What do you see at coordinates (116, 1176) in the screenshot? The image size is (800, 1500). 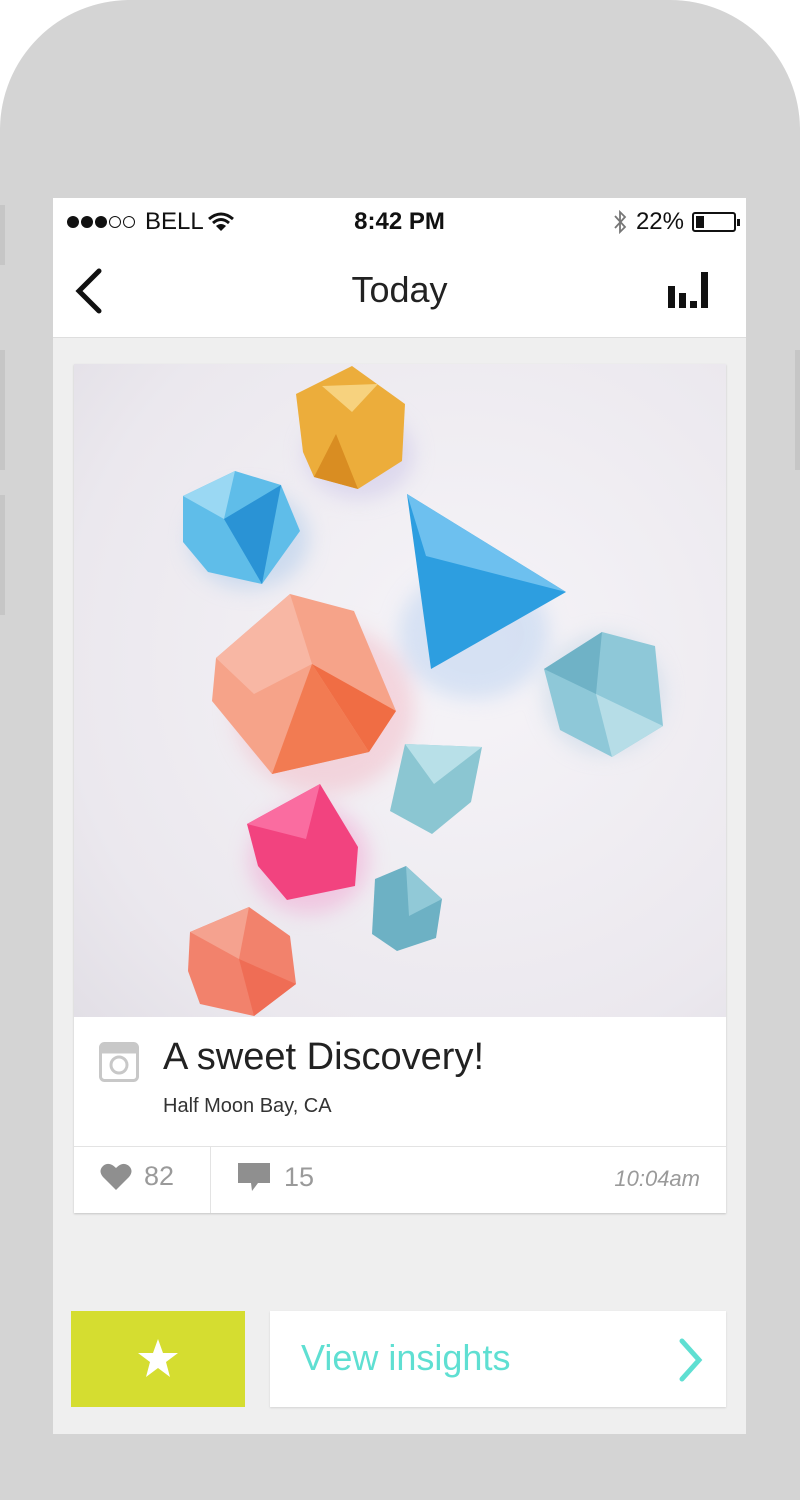 I see `heart-icon` at bounding box center [116, 1176].